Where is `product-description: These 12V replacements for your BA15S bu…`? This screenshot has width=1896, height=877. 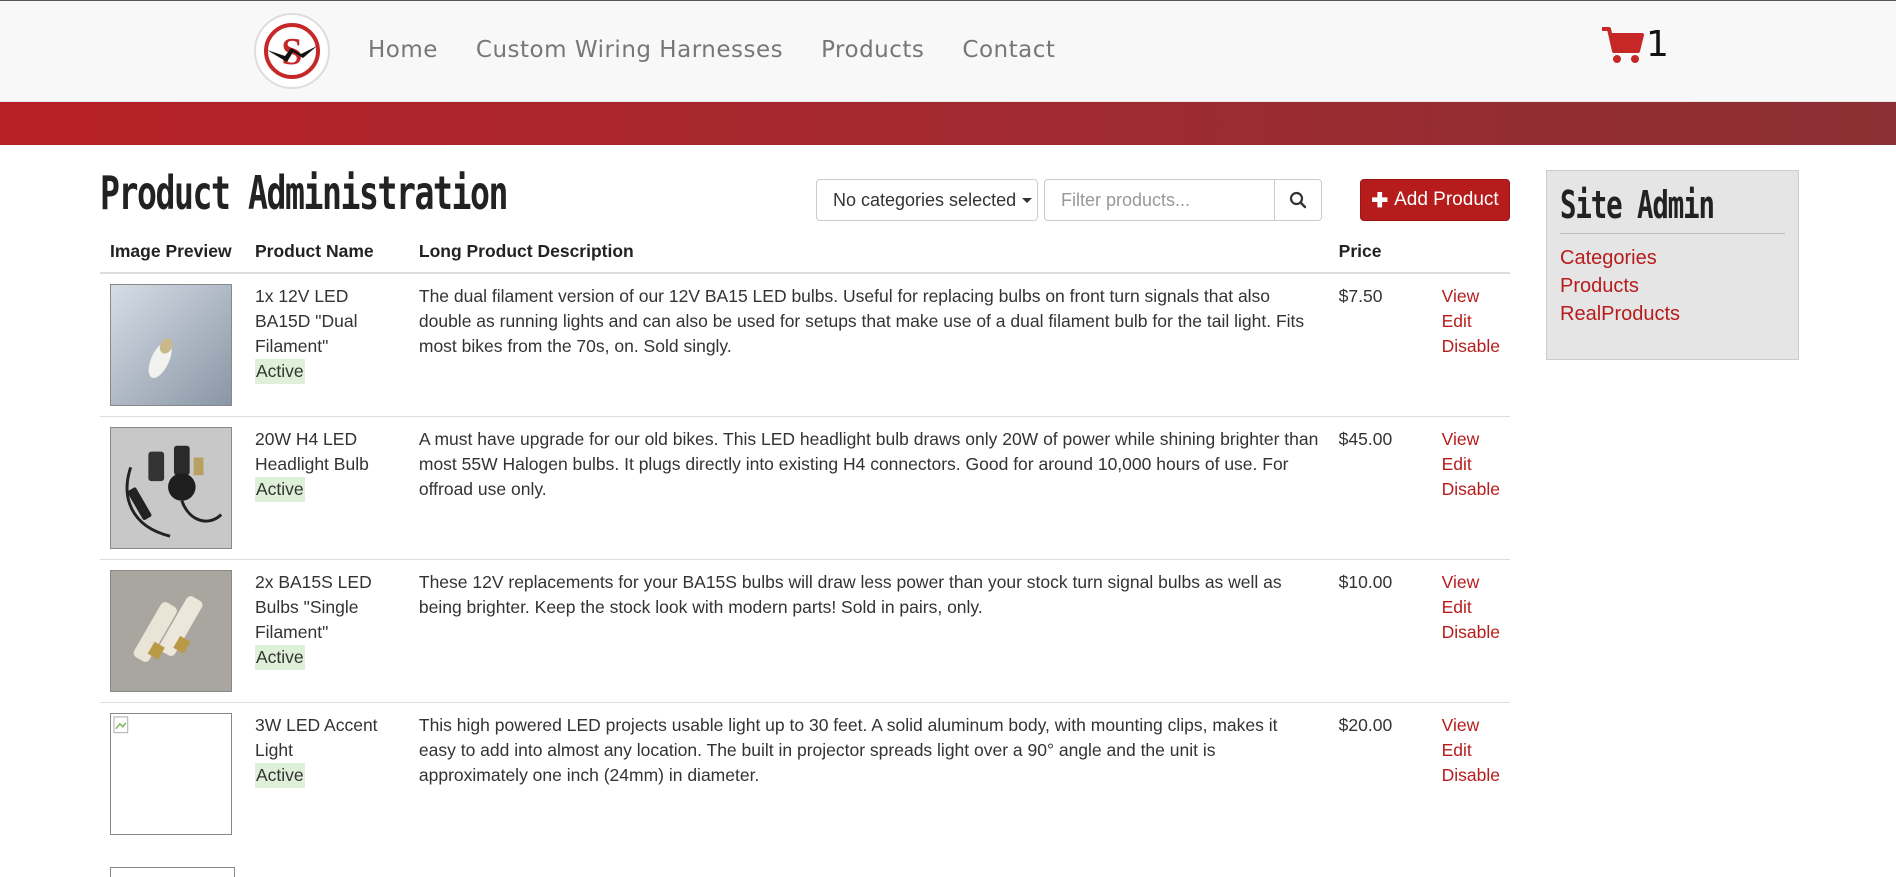 product-description: These 12V replacements for your BA15S bu… is located at coordinates (868, 631).